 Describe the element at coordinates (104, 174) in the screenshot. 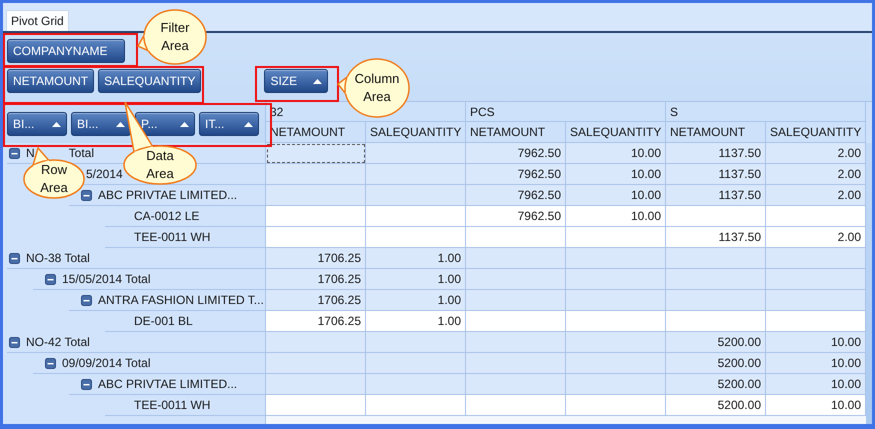

I see `row-header: 5/2014` at that location.